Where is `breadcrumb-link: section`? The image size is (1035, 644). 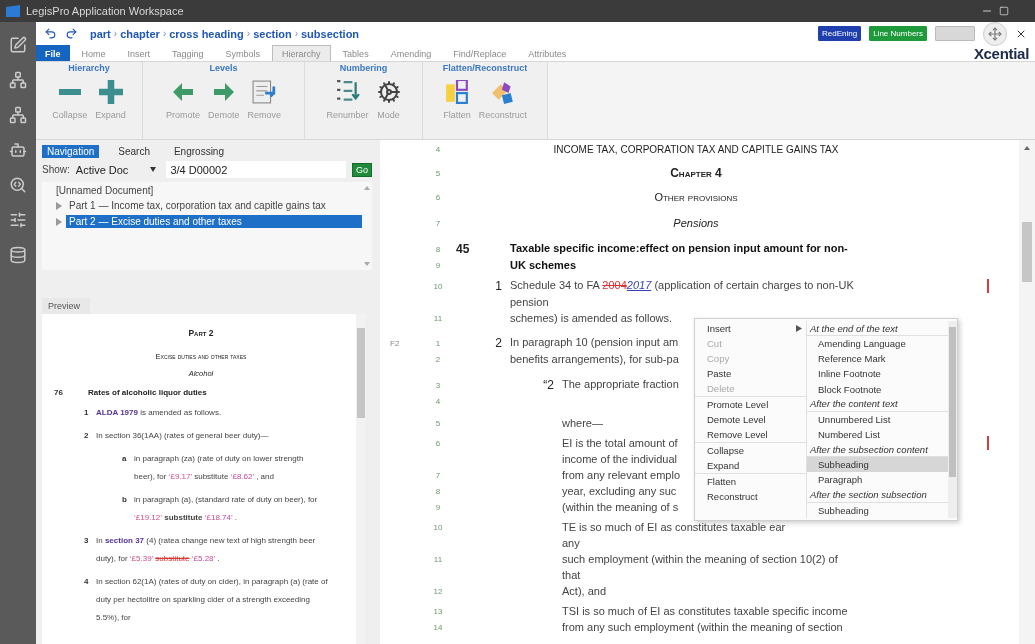 breadcrumb-link: section is located at coordinates (272, 33).